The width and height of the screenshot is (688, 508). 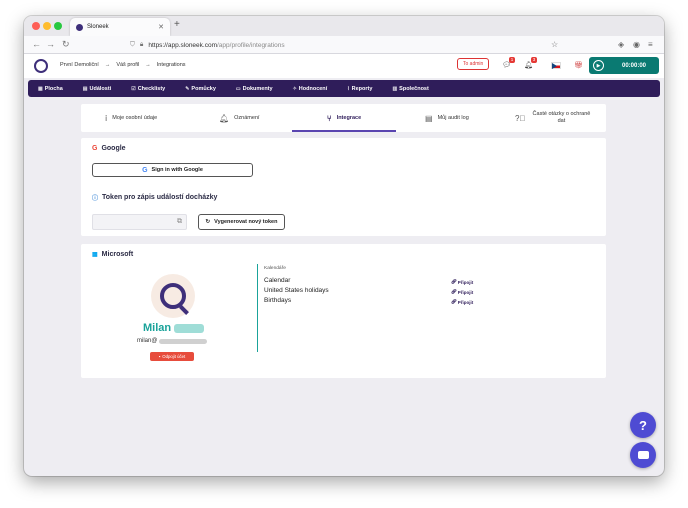 What do you see at coordinates (107, 65) in the screenshot?
I see `breadcrumb-arrow-icon: →` at bounding box center [107, 65].